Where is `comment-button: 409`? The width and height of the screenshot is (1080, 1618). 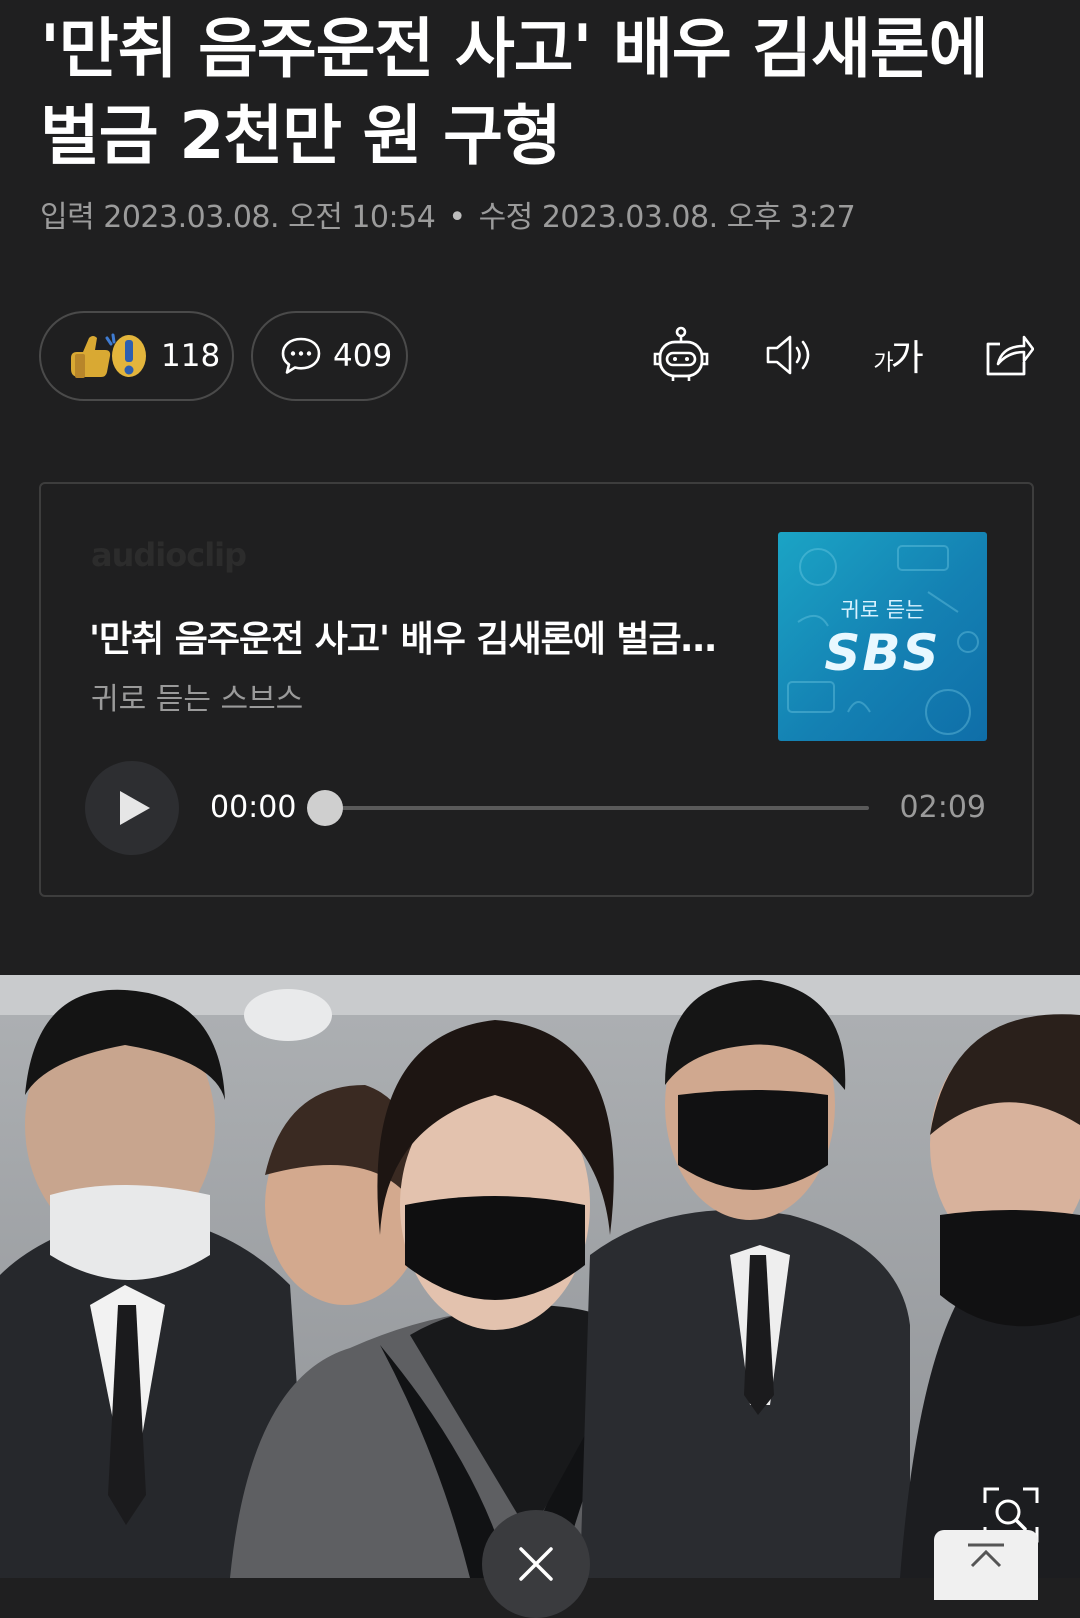 comment-button: 409 is located at coordinates (329, 356).